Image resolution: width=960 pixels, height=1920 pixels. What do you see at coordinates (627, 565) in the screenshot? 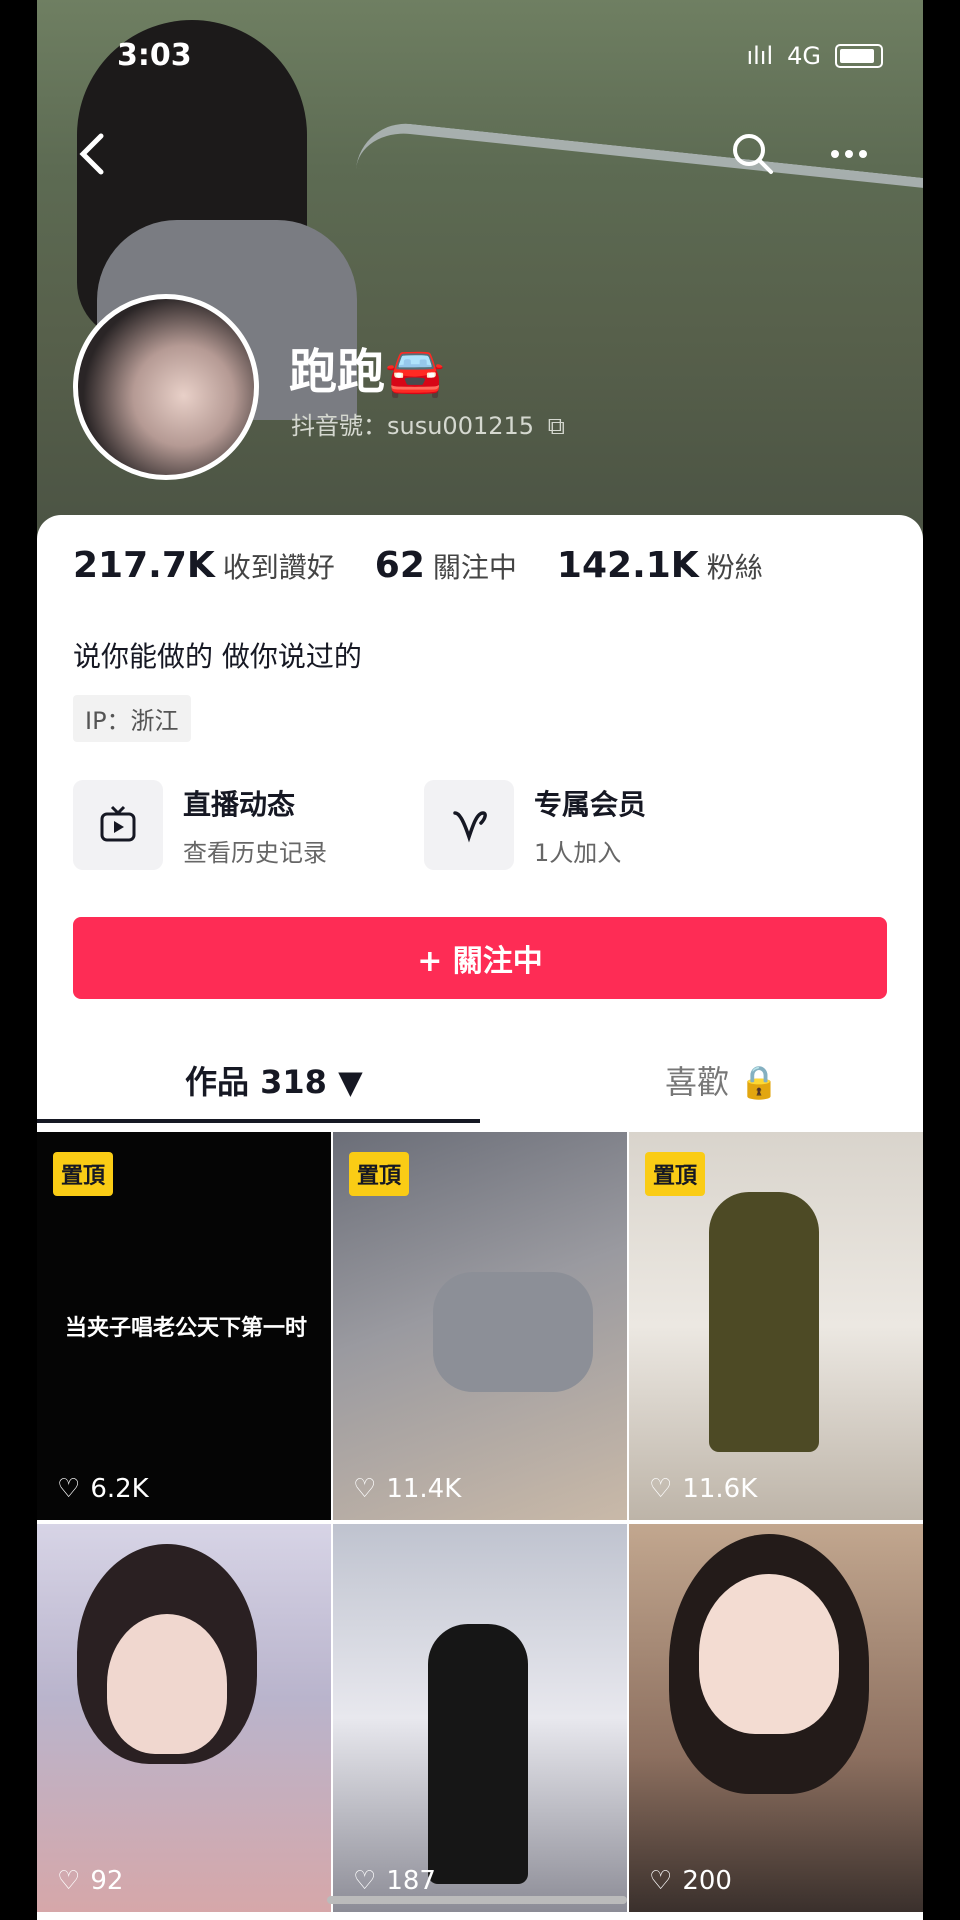
I see `stat-value: 142.1K` at bounding box center [627, 565].